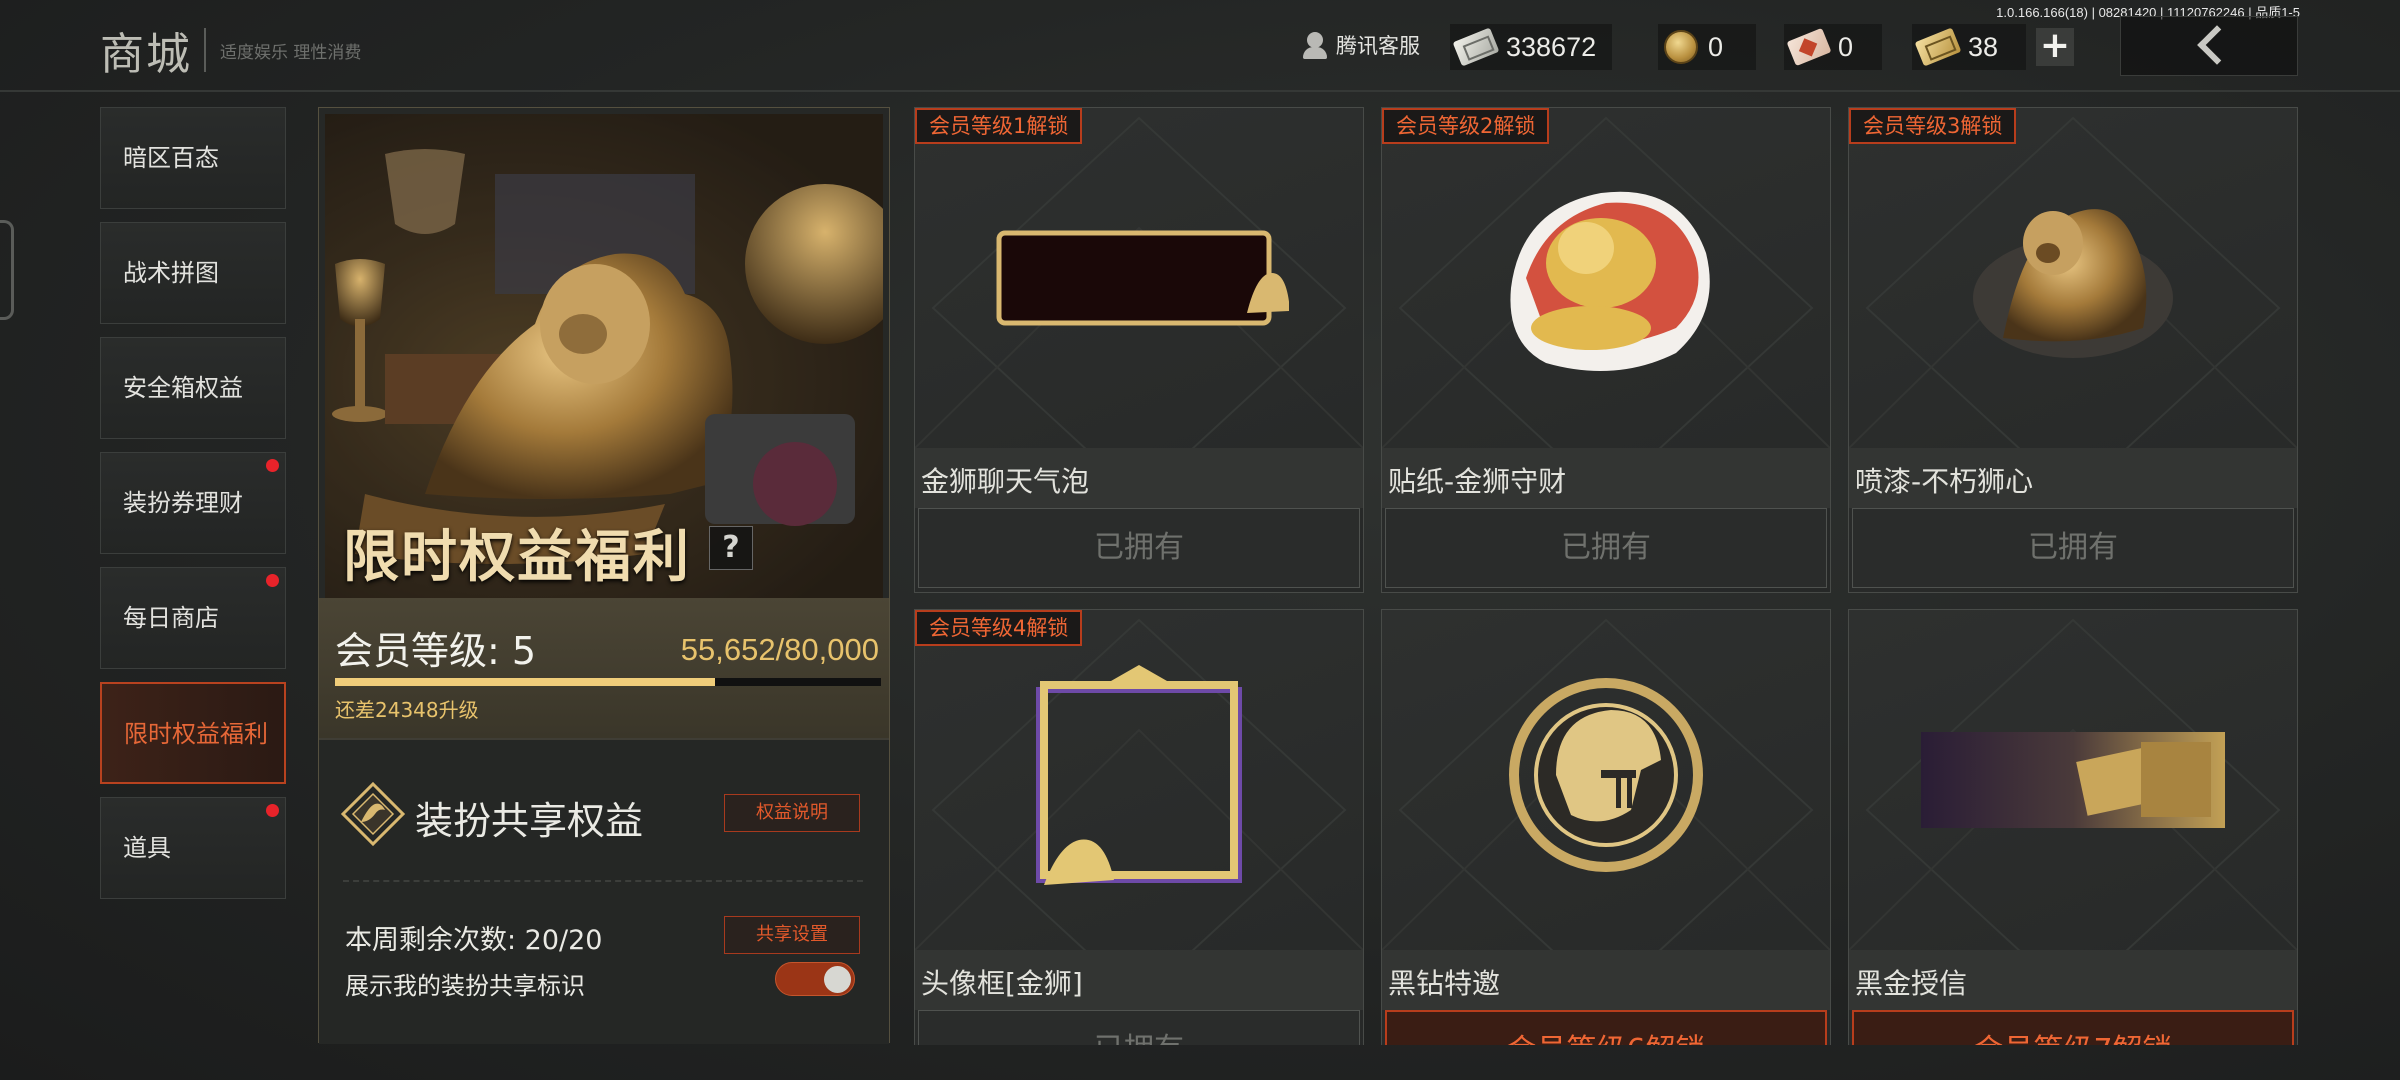 The height and width of the screenshot is (1080, 2400). Describe the element at coordinates (1139, 478) in the screenshot. I see `card-name-bar: 金狮聊天气泡` at that location.